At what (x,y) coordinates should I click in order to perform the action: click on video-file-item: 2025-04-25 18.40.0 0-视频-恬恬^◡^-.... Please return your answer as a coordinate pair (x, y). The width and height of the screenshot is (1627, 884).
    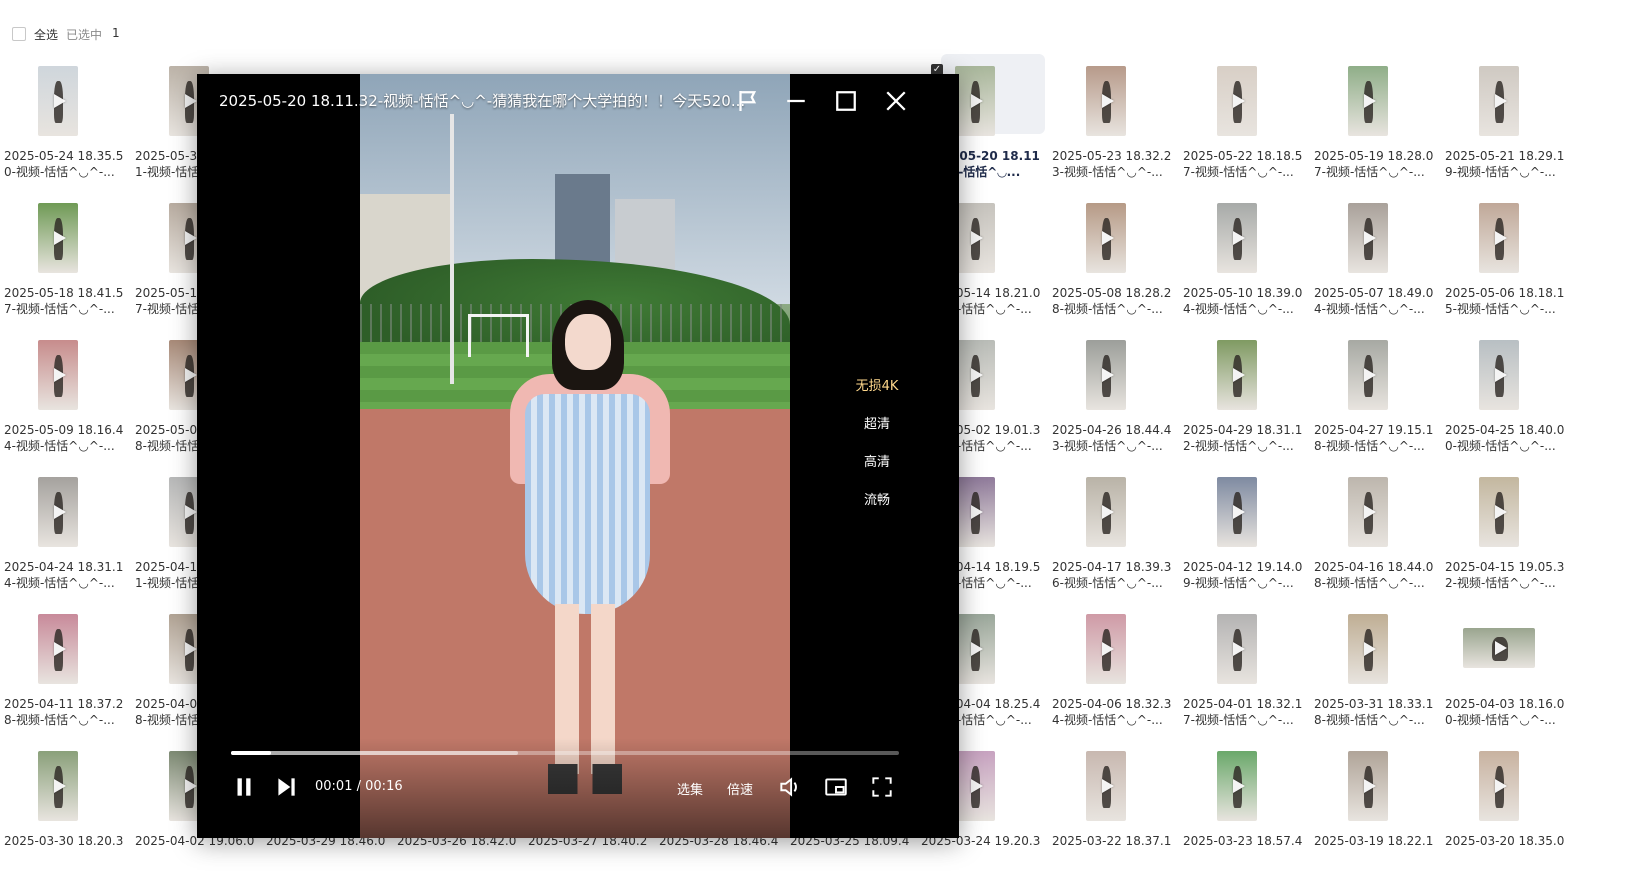
    Looking at the image, I should click on (1505, 402).